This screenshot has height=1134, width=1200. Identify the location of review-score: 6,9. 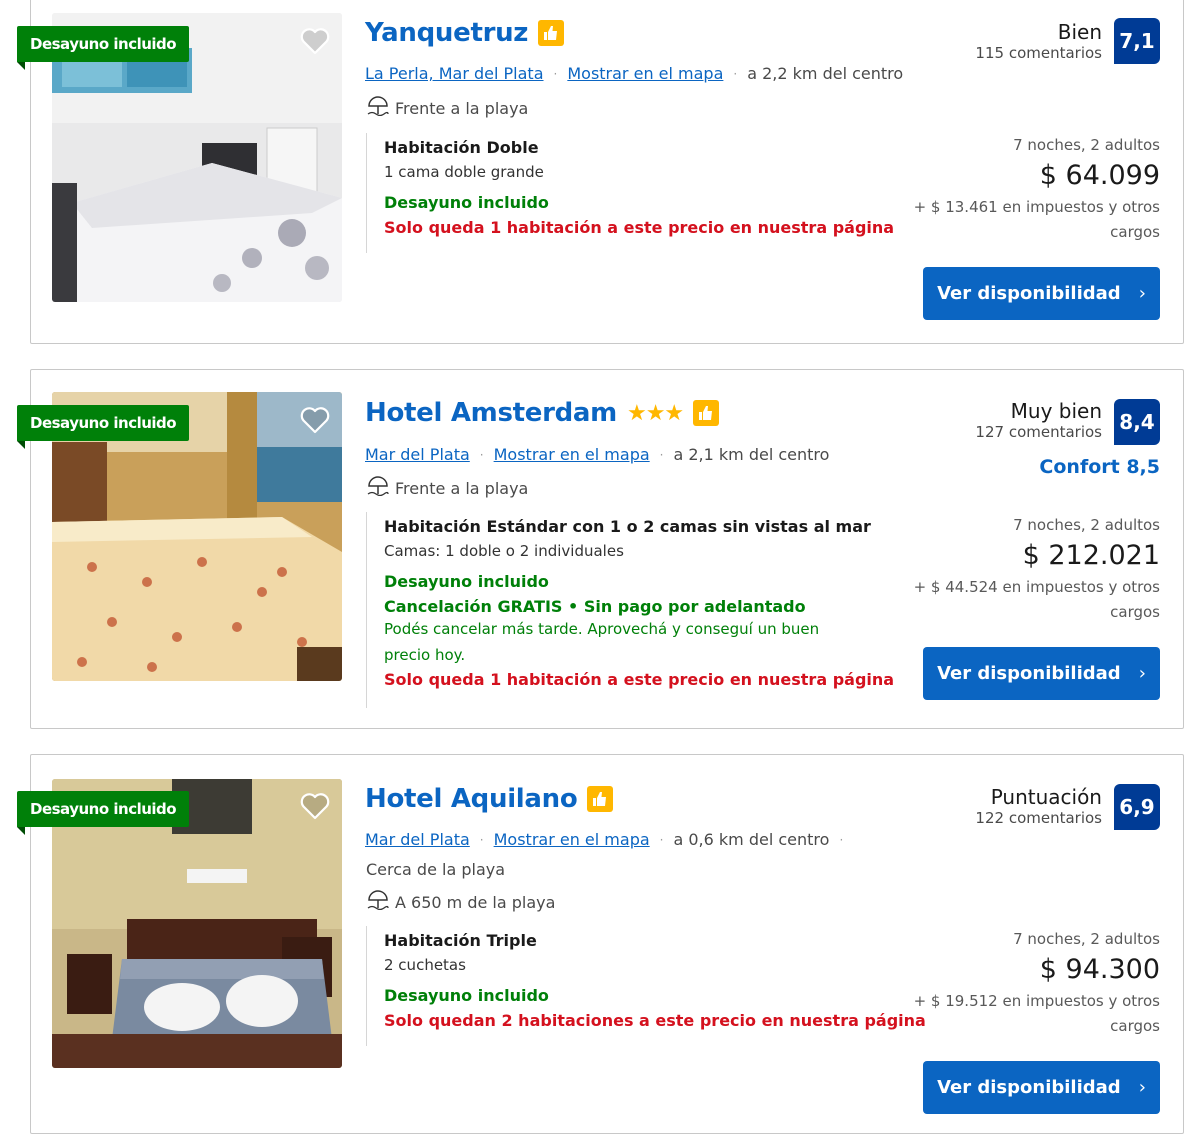
(1137, 807).